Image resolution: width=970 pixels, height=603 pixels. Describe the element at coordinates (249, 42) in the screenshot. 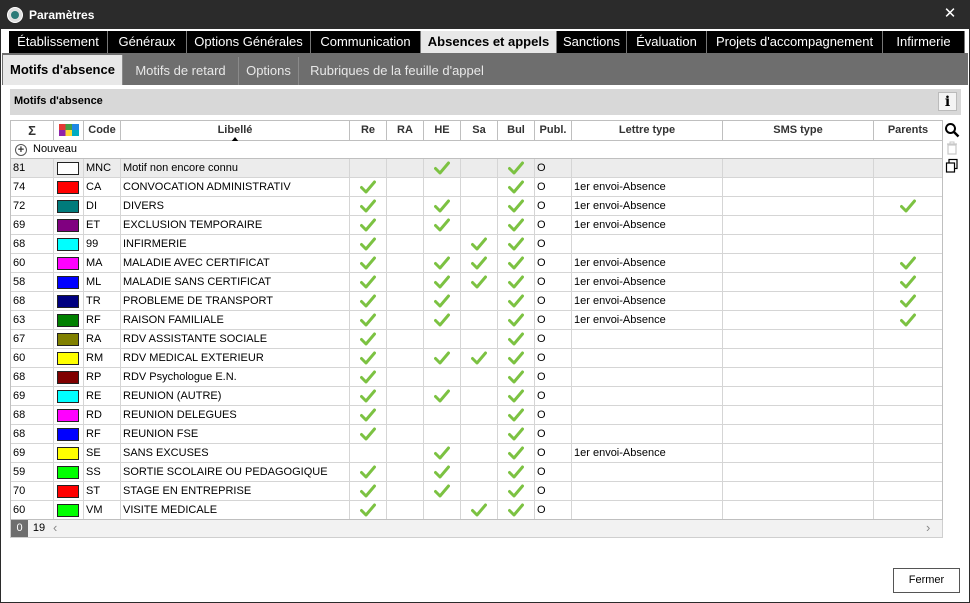

I see `main-tab-2: Options Générales` at that location.